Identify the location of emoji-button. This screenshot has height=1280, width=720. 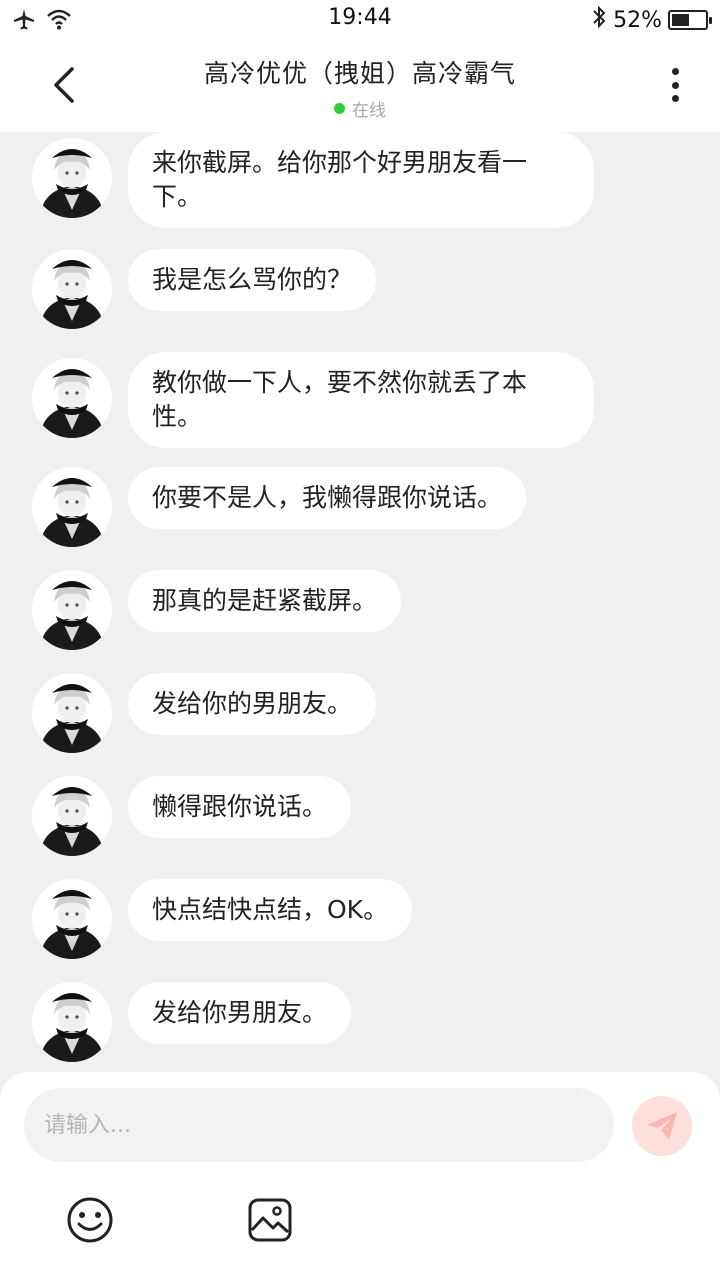
(90, 1220).